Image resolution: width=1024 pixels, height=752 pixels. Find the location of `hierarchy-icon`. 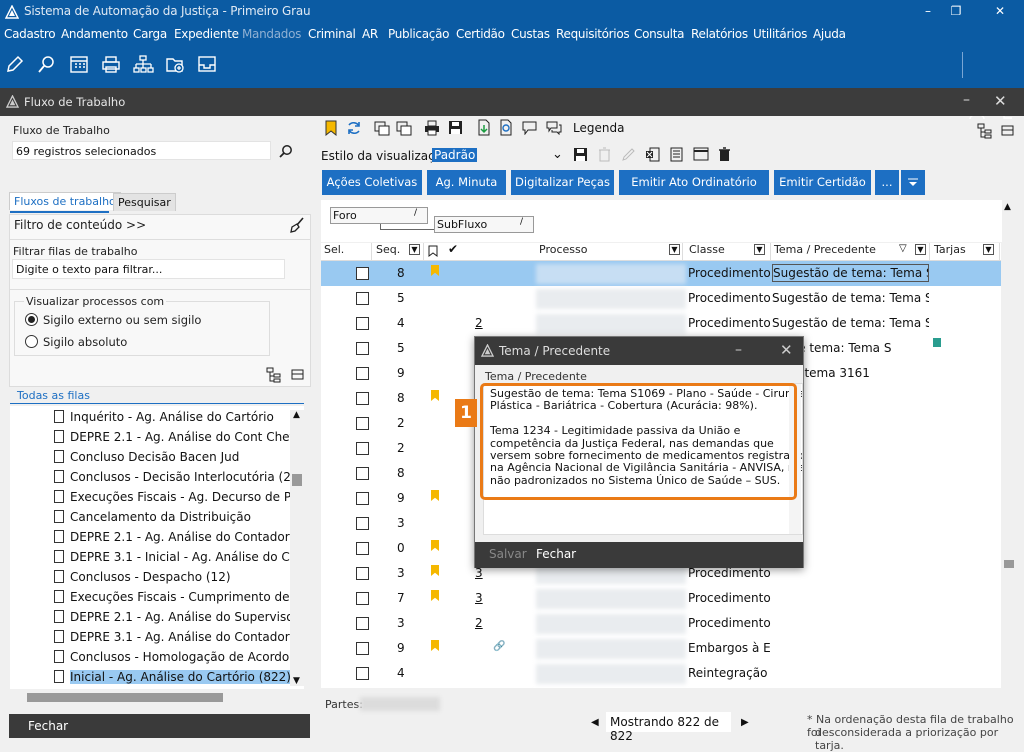

hierarchy-icon is located at coordinates (143, 64).